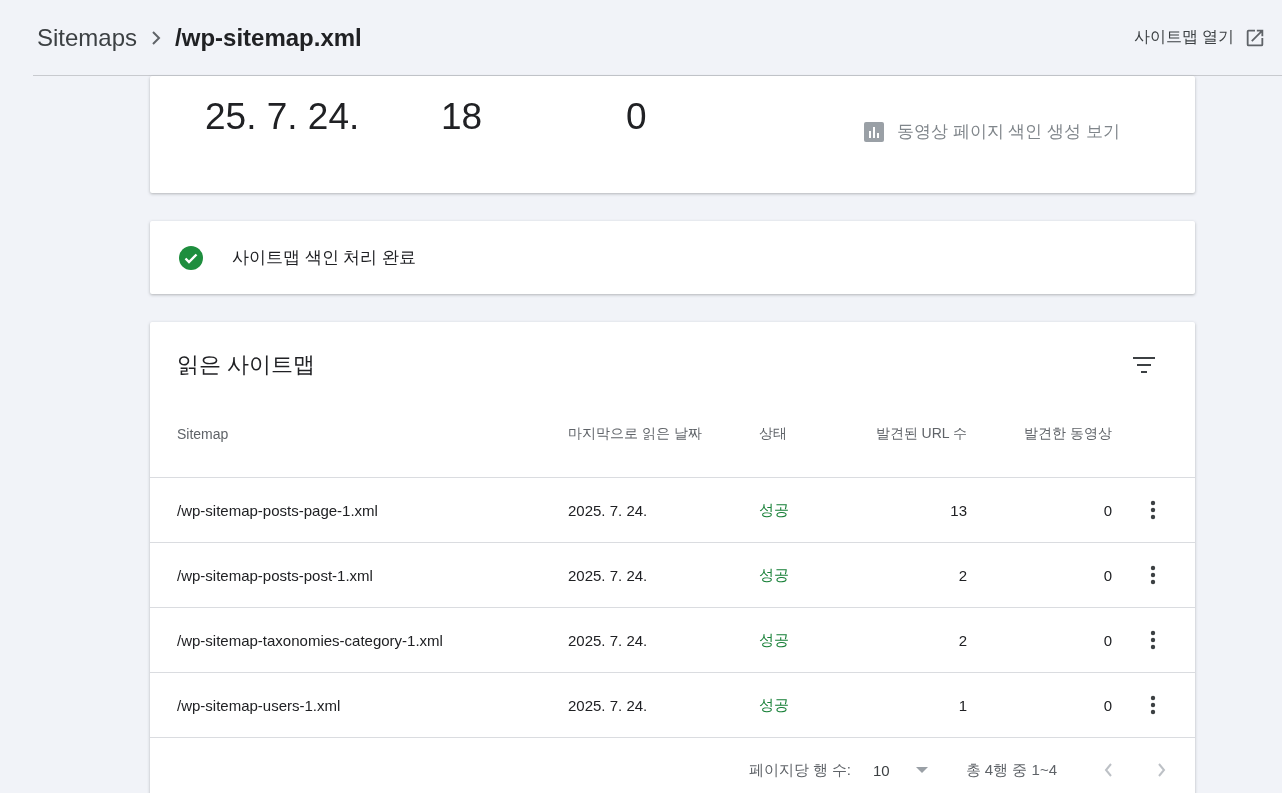 The image size is (1282, 793). Describe the element at coordinates (203, 433) in the screenshot. I see `column-header: Sitemap` at that location.